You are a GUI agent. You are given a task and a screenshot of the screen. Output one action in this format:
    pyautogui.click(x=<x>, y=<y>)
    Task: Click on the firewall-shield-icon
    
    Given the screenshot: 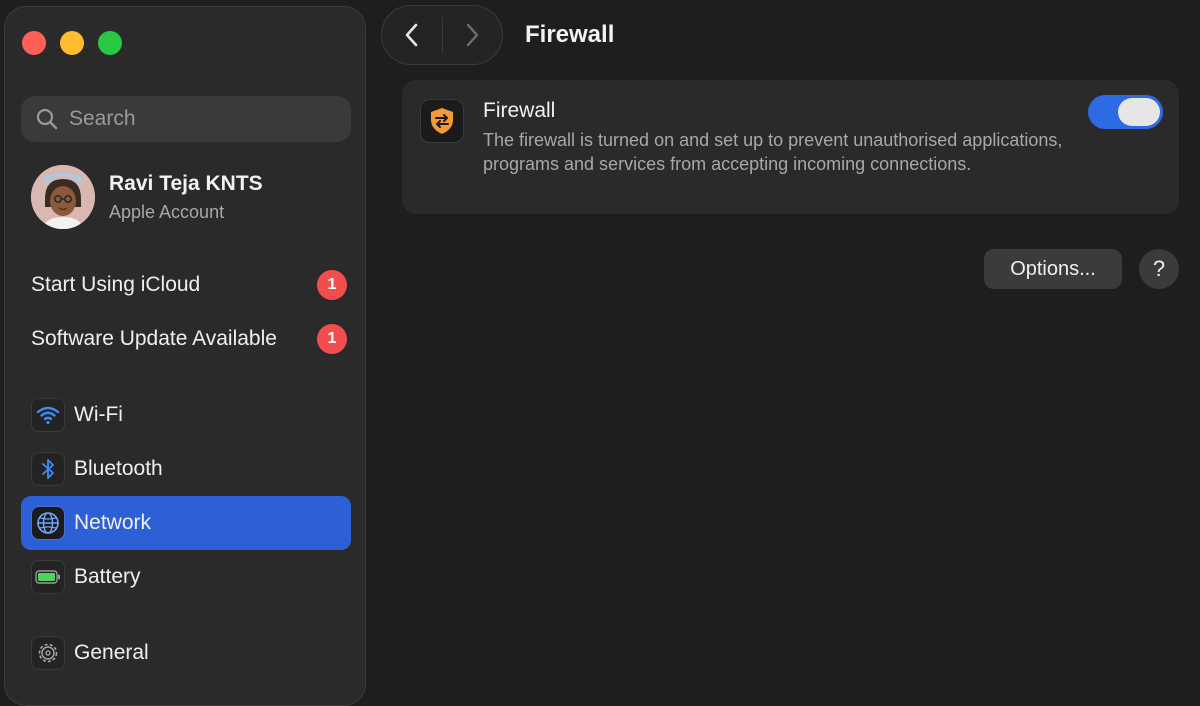 What is the action you would take?
    pyautogui.click(x=442, y=121)
    